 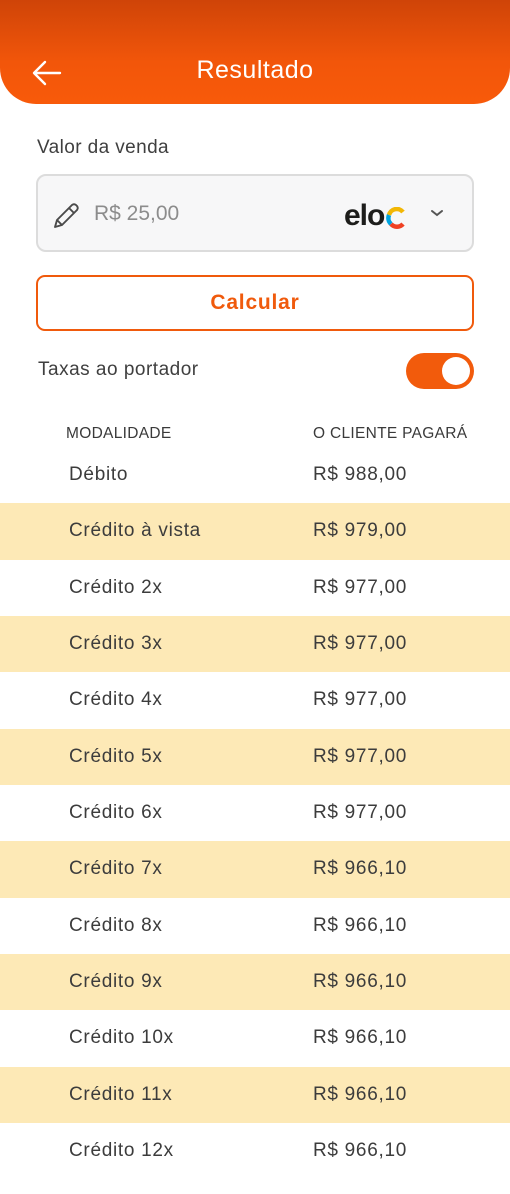 I want to click on table-row: Crédito 12x R$ 966,10, so click(x=255, y=1151).